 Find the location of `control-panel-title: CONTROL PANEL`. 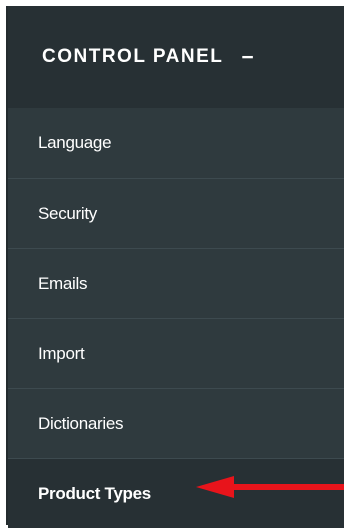

control-panel-title: CONTROL PANEL is located at coordinates (133, 56).